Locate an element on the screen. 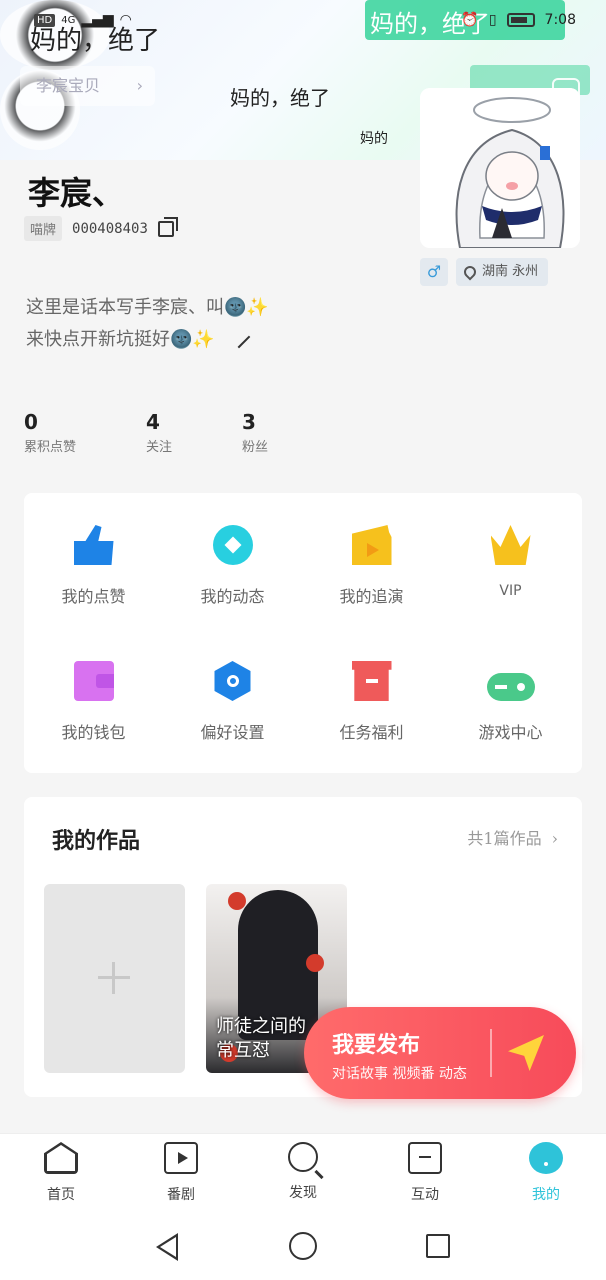 The image size is (606, 1280). banner-ghost-button-label: 李宸宝贝 is located at coordinates (68, 85).